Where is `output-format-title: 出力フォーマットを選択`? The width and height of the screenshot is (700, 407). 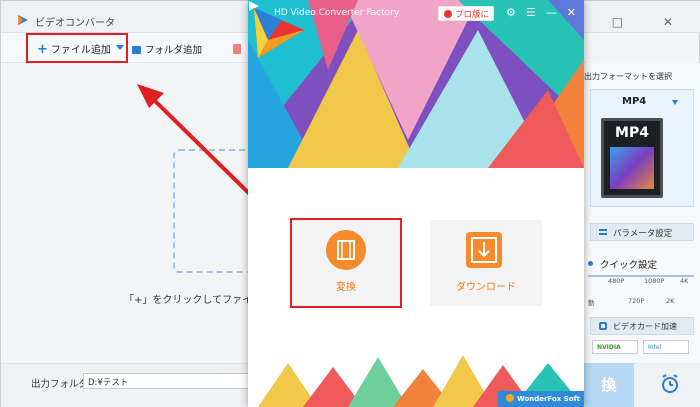 output-format-title: 出力フォーマットを選択 is located at coordinates (628, 76).